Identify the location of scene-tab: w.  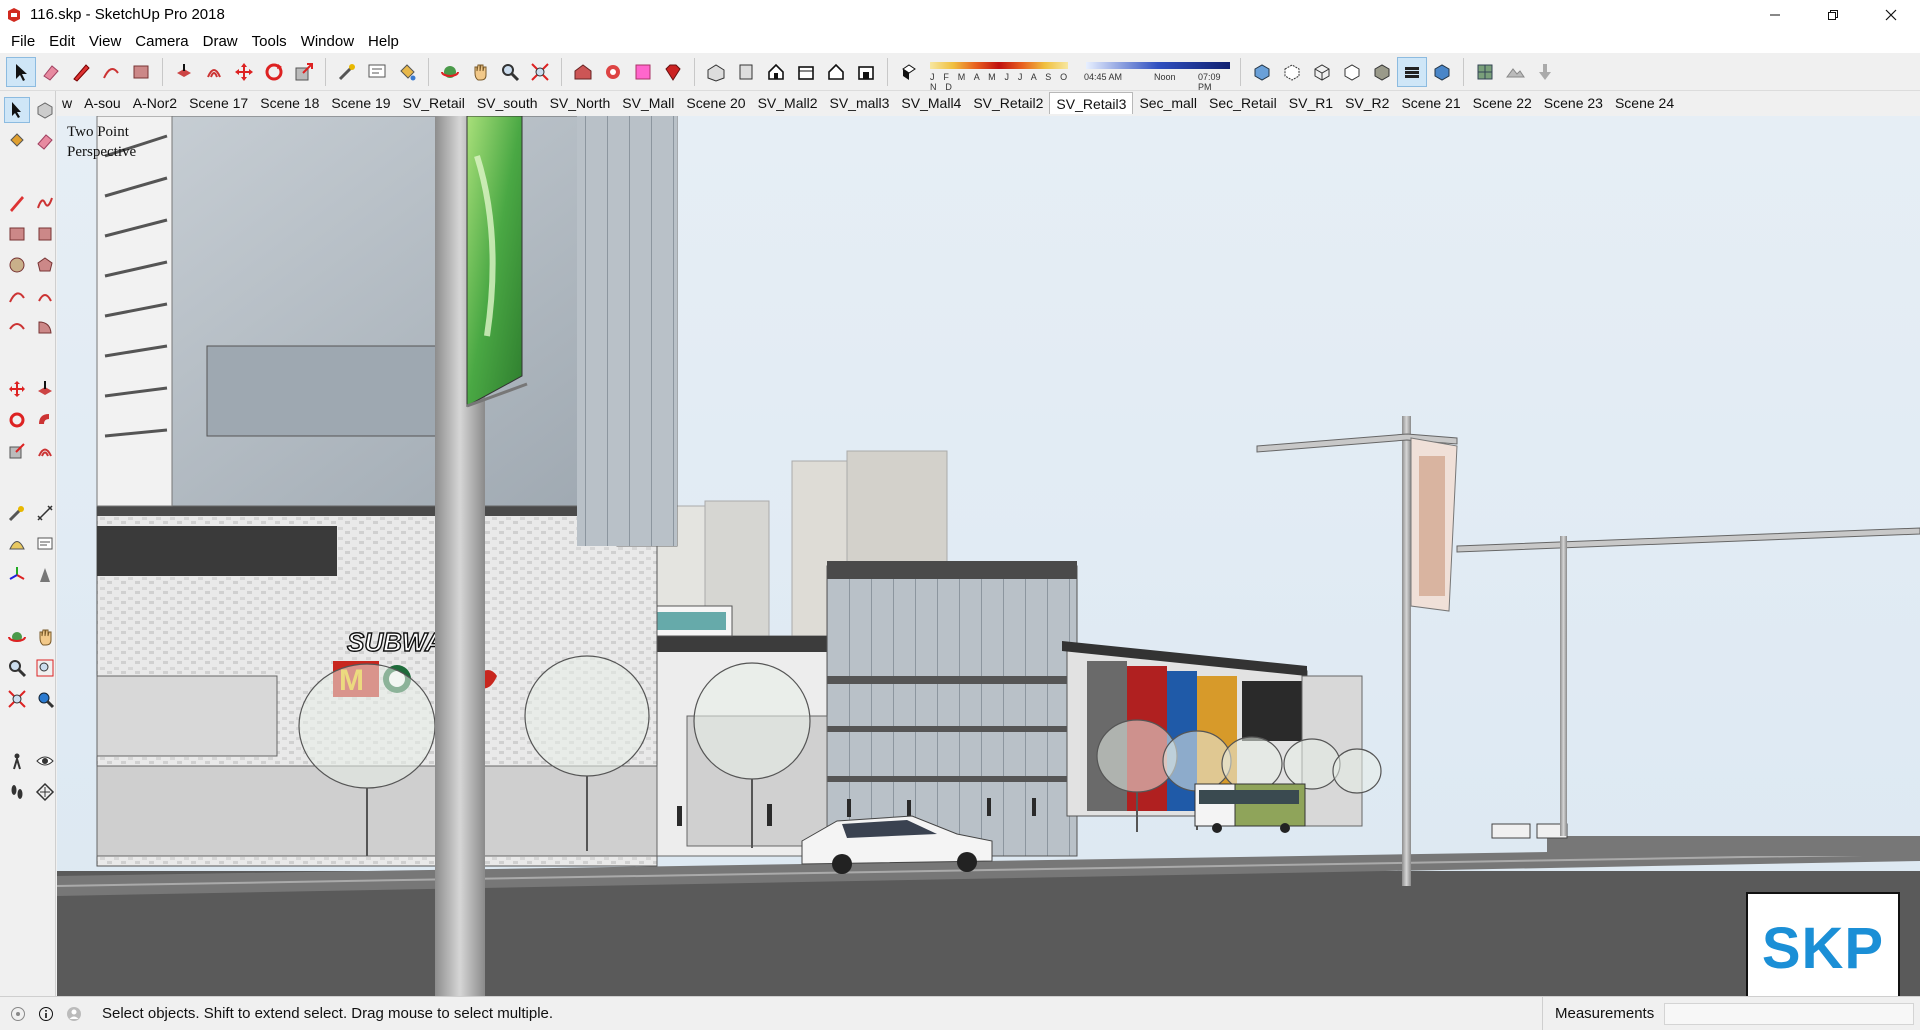
(67, 103).